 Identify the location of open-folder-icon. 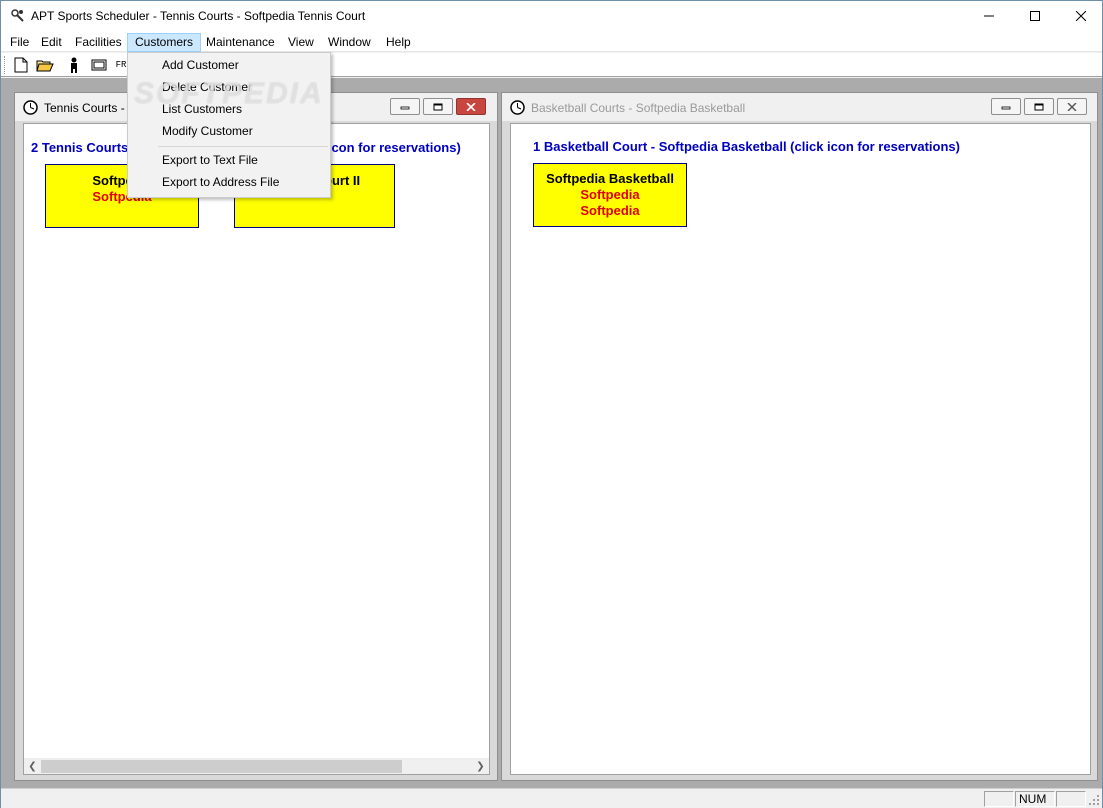
(45, 66).